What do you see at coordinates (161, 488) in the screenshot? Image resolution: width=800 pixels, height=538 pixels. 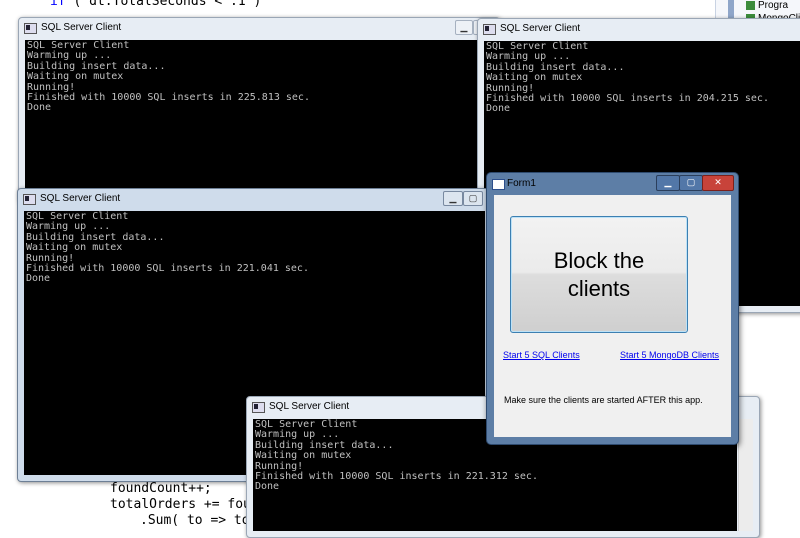 I see `code-line-found-count: foundCount++;` at bounding box center [161, 488].